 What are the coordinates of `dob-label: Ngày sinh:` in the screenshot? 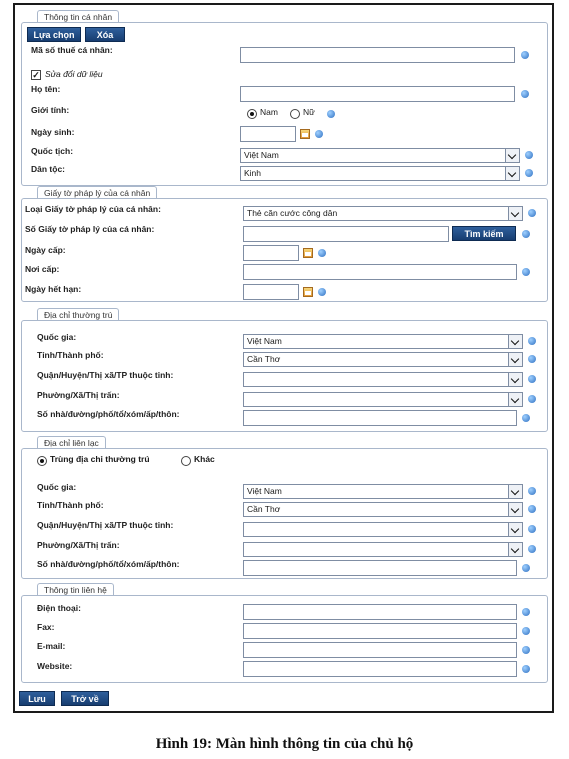 It's located at (53, 132).